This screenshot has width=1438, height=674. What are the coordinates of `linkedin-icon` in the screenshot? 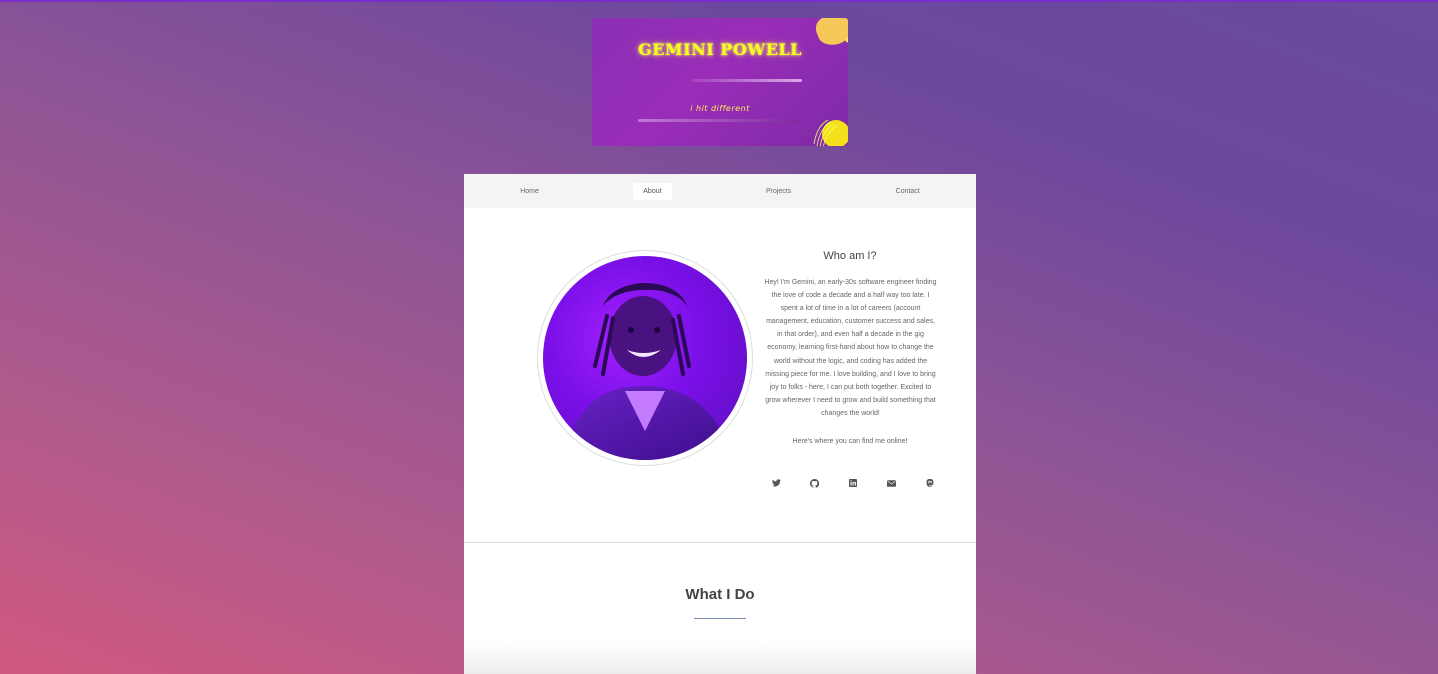 It's located at (853, 483).